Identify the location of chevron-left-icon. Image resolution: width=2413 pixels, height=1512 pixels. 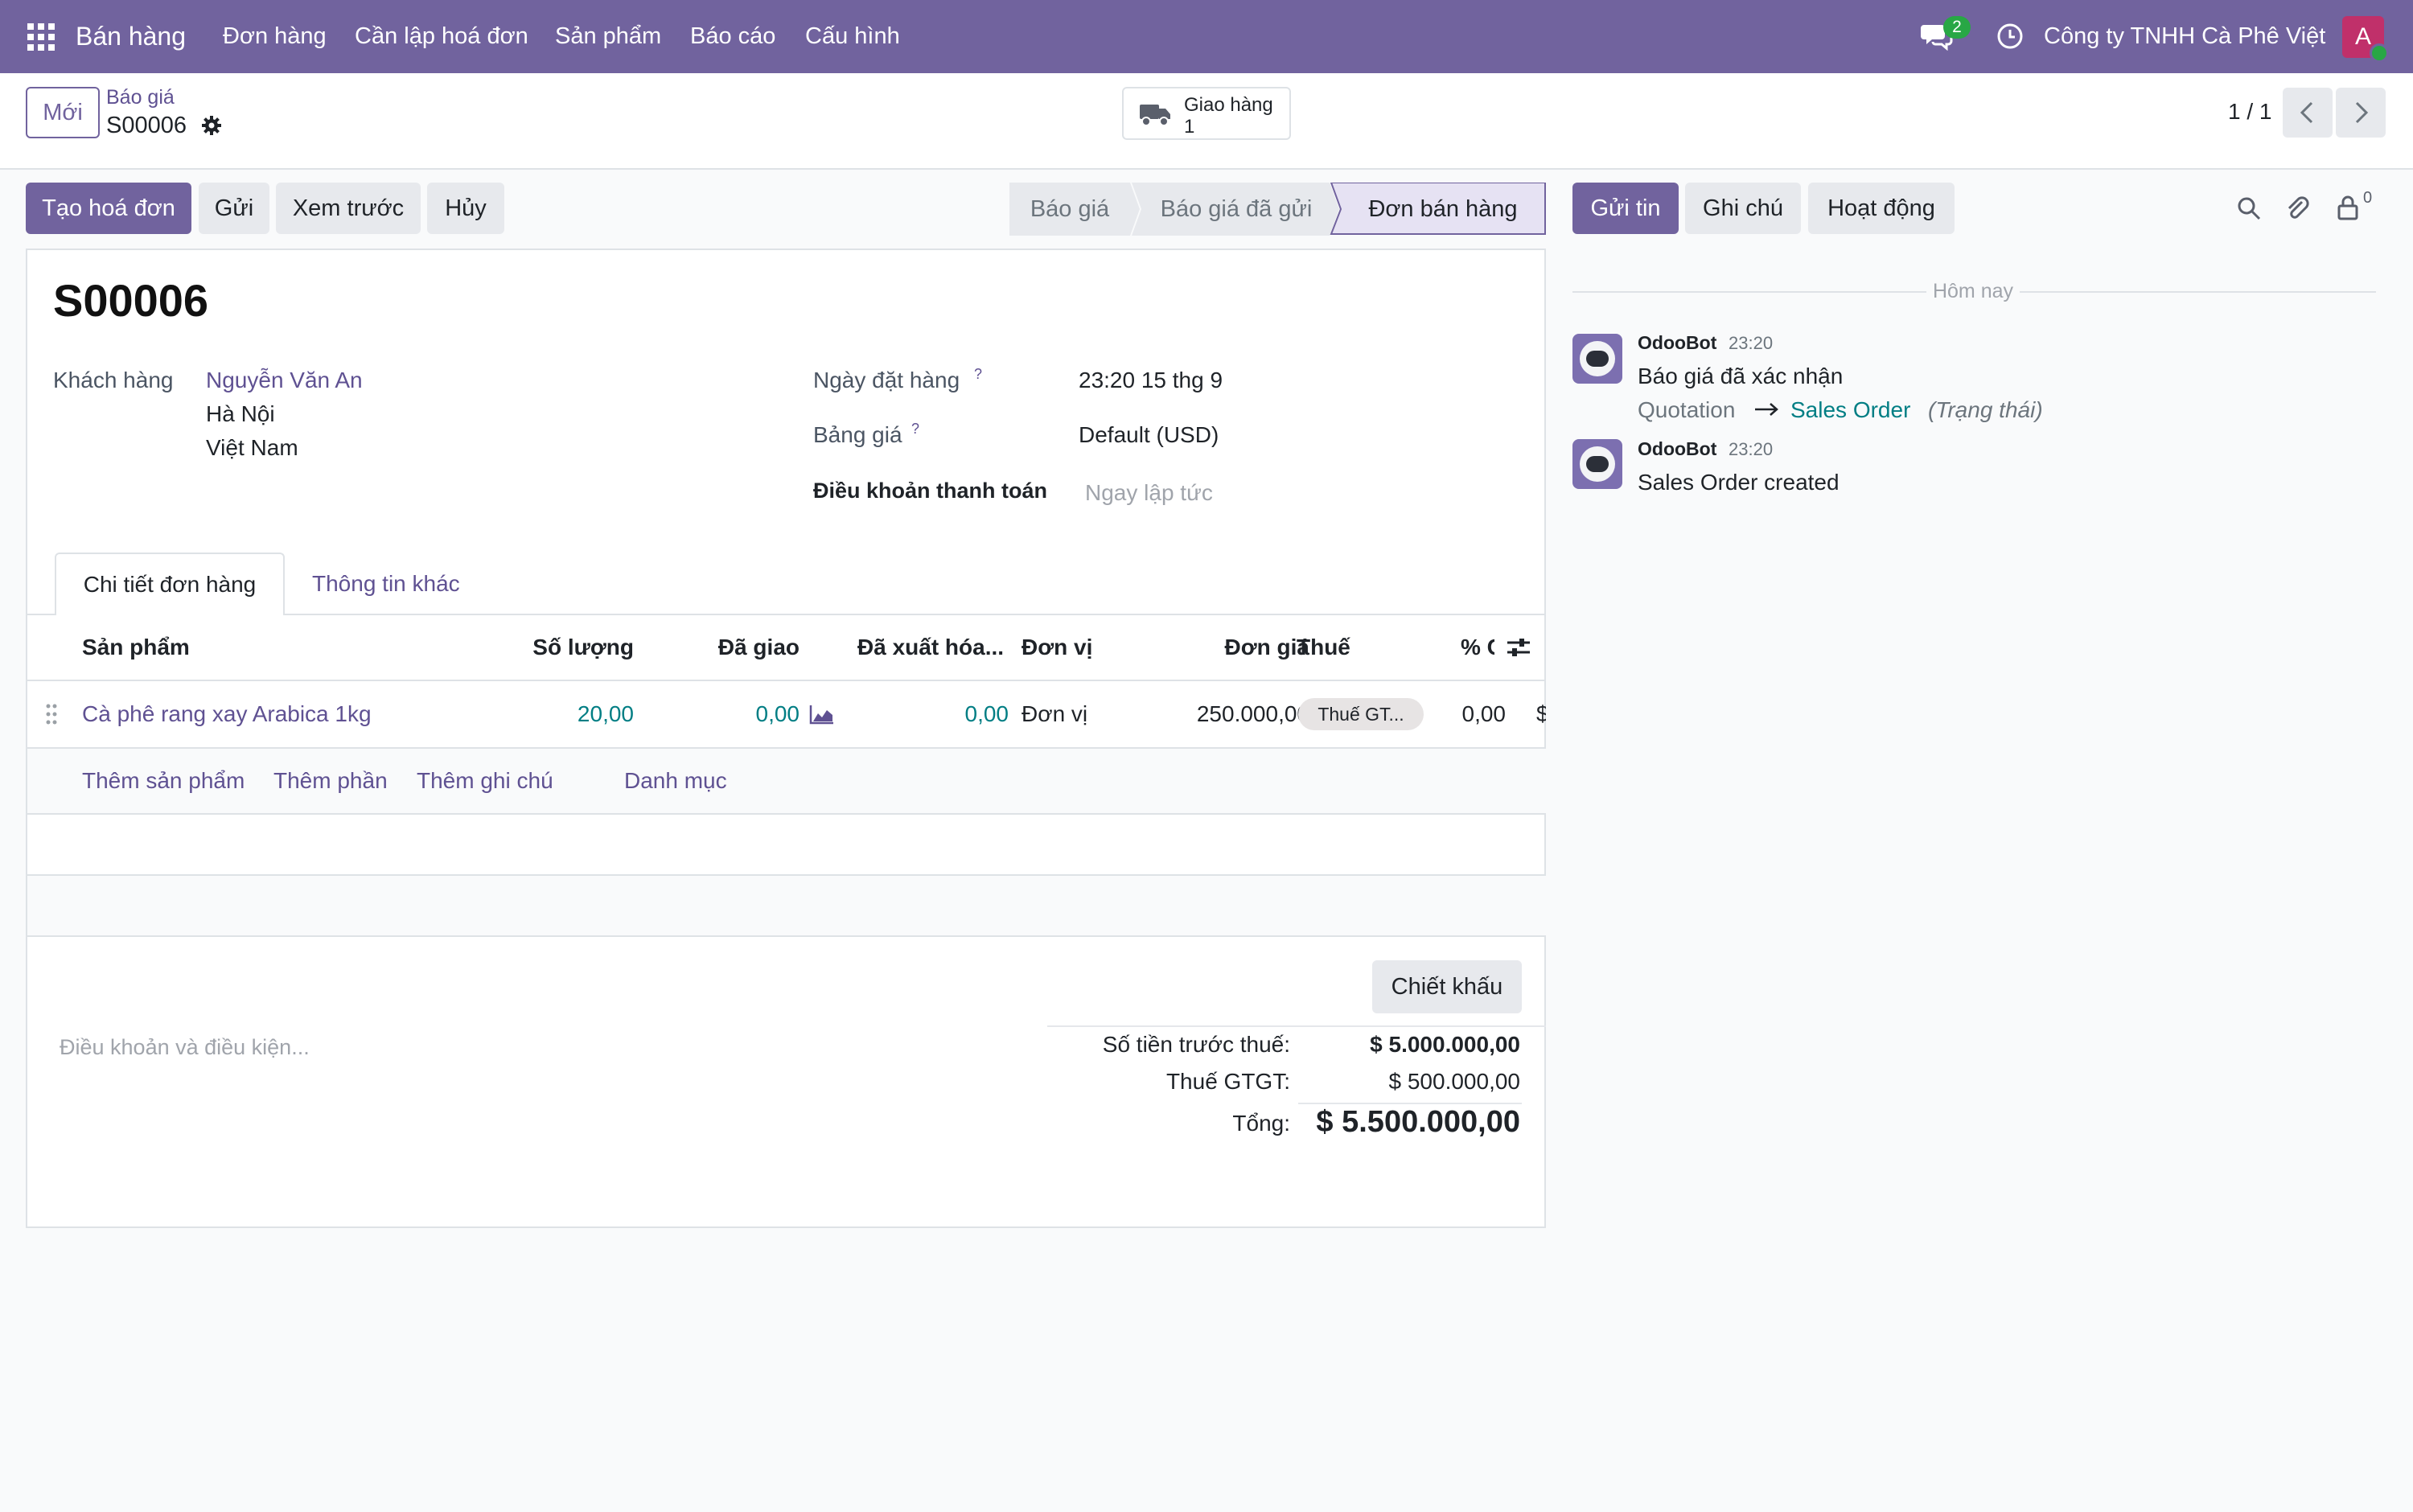
(2306, 112).